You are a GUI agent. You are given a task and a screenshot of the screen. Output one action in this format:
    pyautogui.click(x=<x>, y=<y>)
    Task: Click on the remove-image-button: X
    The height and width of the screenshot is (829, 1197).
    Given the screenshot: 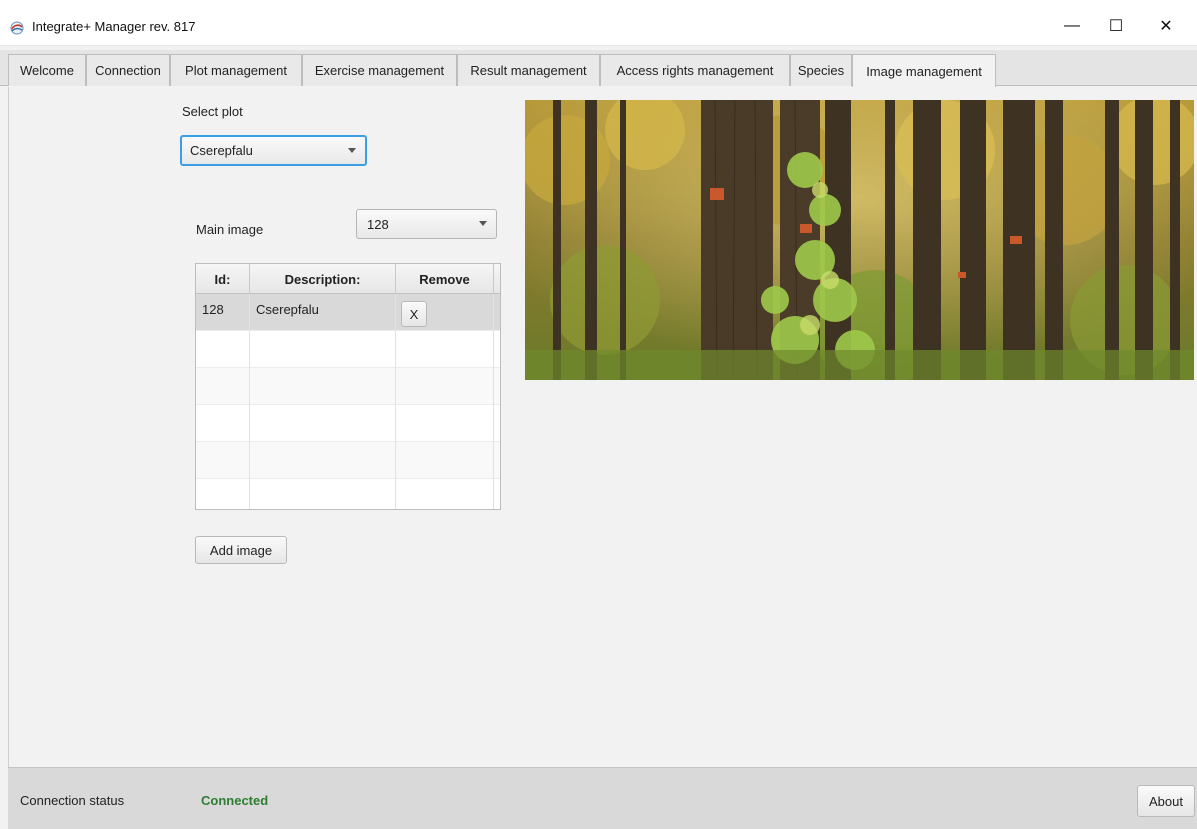 What is the action you would take?
    pyautogui.click(x=414, y=314)
    